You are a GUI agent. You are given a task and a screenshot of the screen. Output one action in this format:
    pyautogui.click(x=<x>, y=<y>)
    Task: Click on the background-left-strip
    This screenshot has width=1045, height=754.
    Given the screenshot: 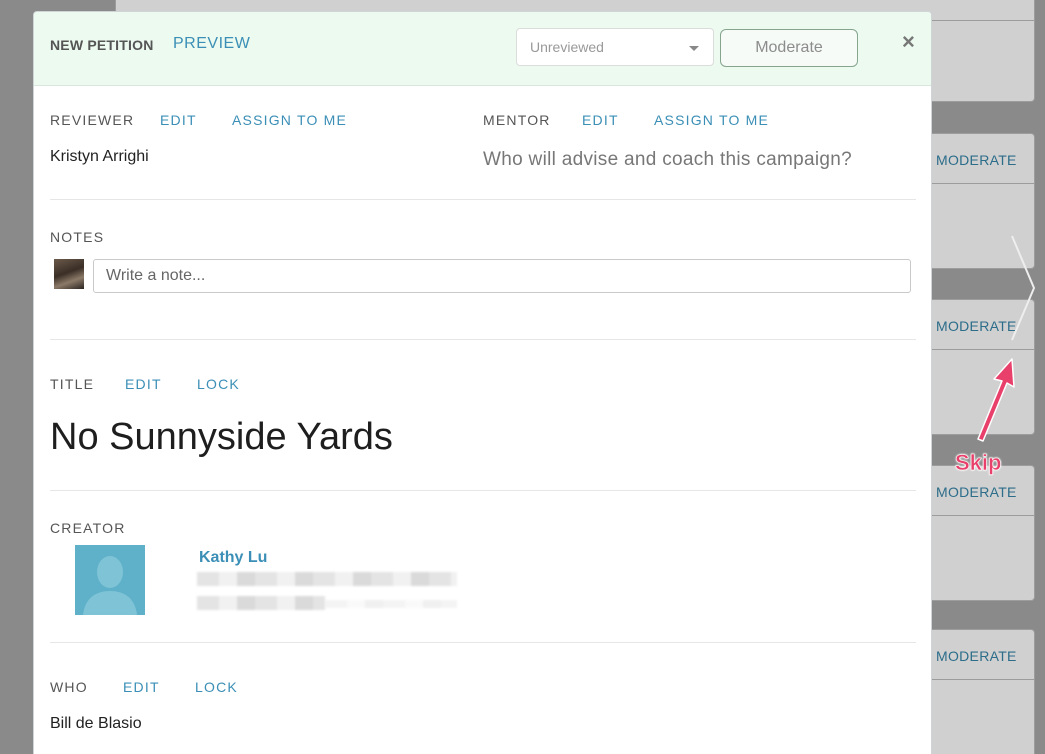 What is the action you would take?
    pyautogui.click(x=17, y=377)
    